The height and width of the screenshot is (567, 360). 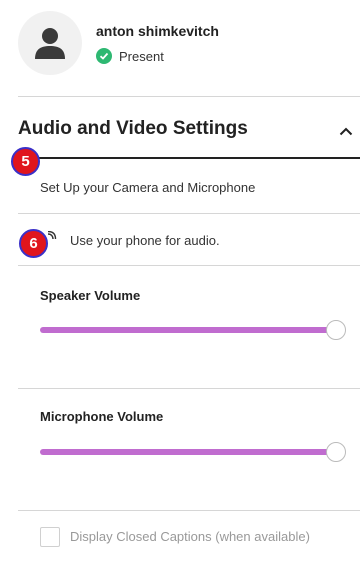 What do you see at coordinates (141, 56) in the screenshot?
I see `presence-label: Present` at bounding box center [141, 56].